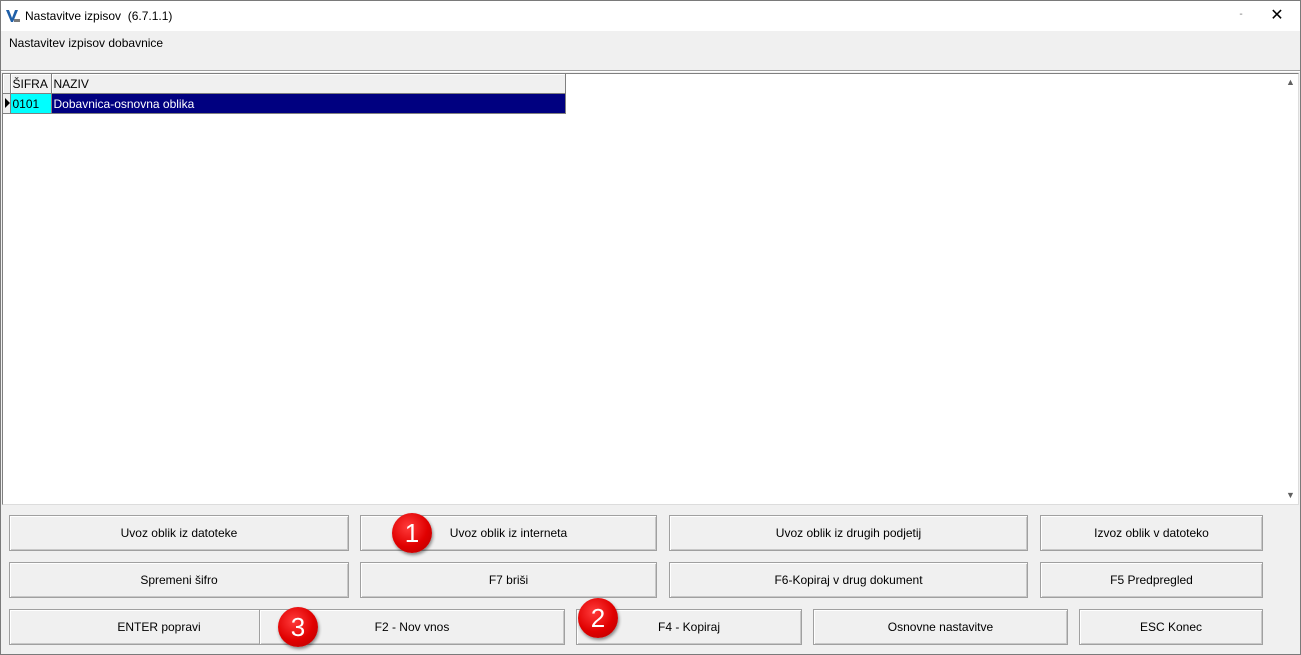 The width and height of the screenshot is (1301, 655). I want to click on close-app-button: ESC Konec, so click(1171, 627).